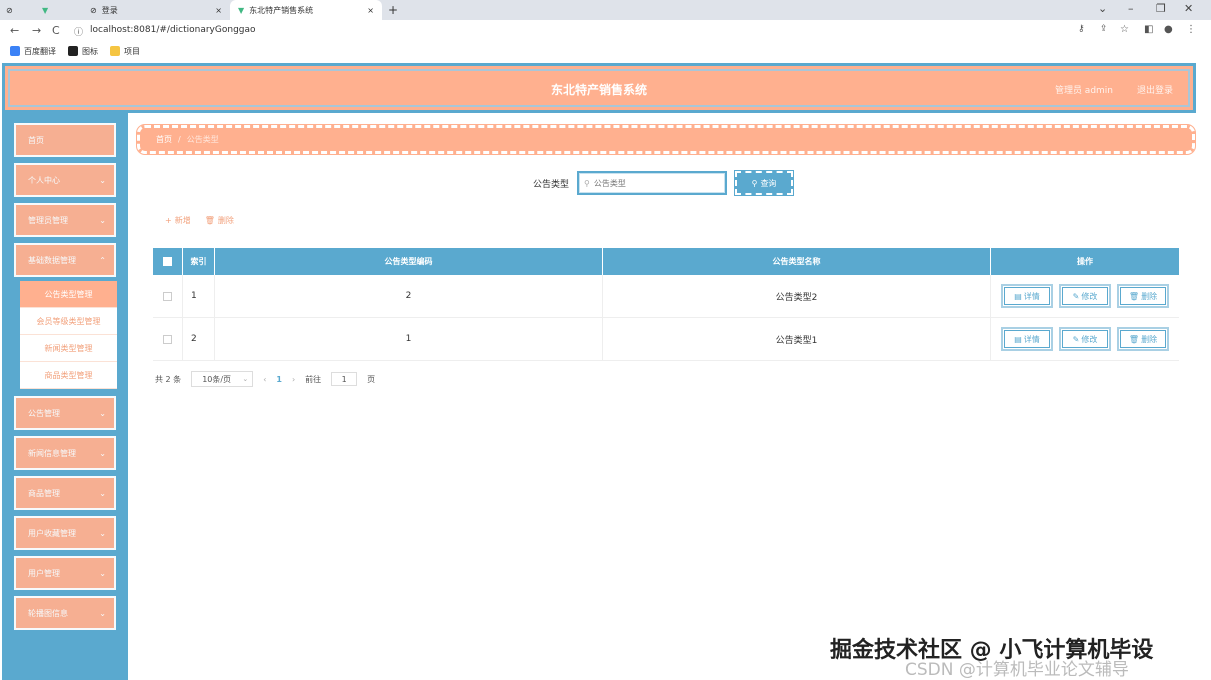 This screenshot has width=1211, height=680. Describe the element at coordinates (65, 533) in the screenshot. I see `sidebar-item-favorites: 用户收藏管理 ⌄` at that location.